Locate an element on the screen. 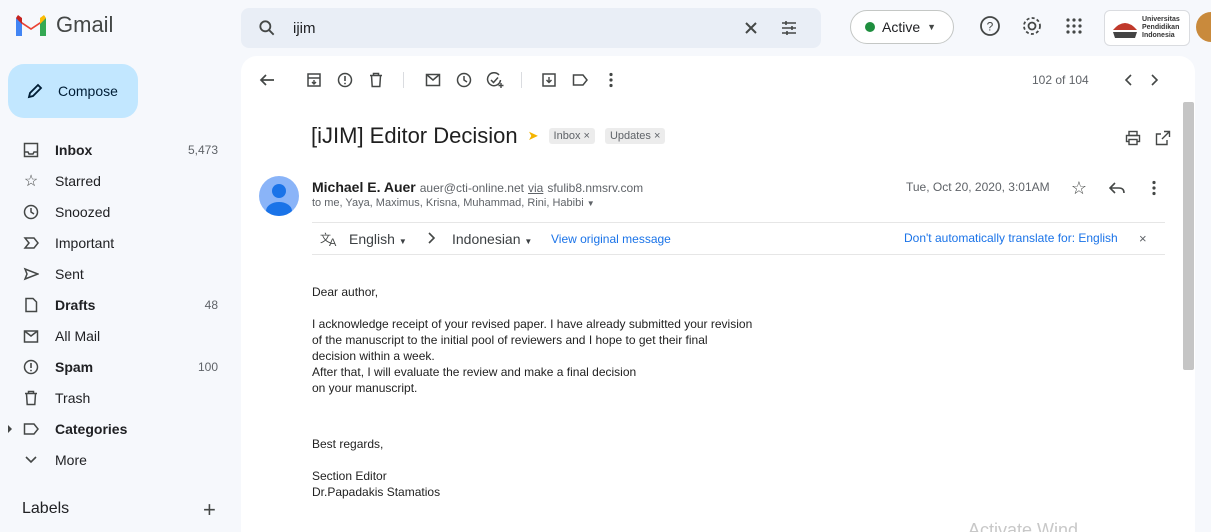  print-icon is located at coordinates (1133, 138).